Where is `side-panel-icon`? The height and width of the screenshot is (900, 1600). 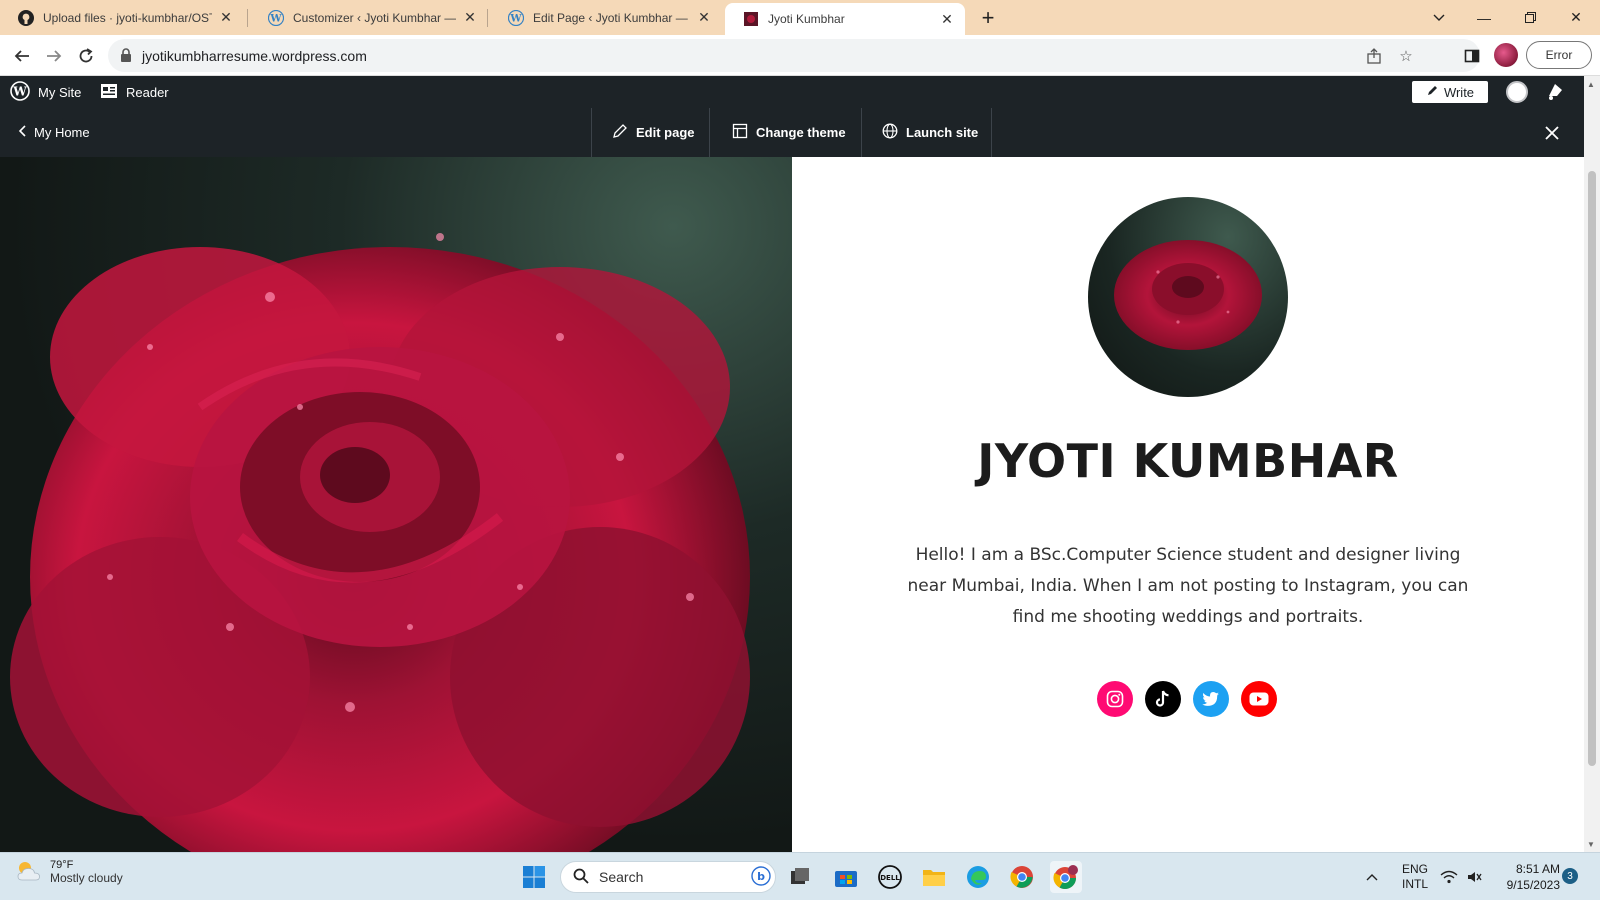
side-panel-icon is located at coordinates (1472, 56).